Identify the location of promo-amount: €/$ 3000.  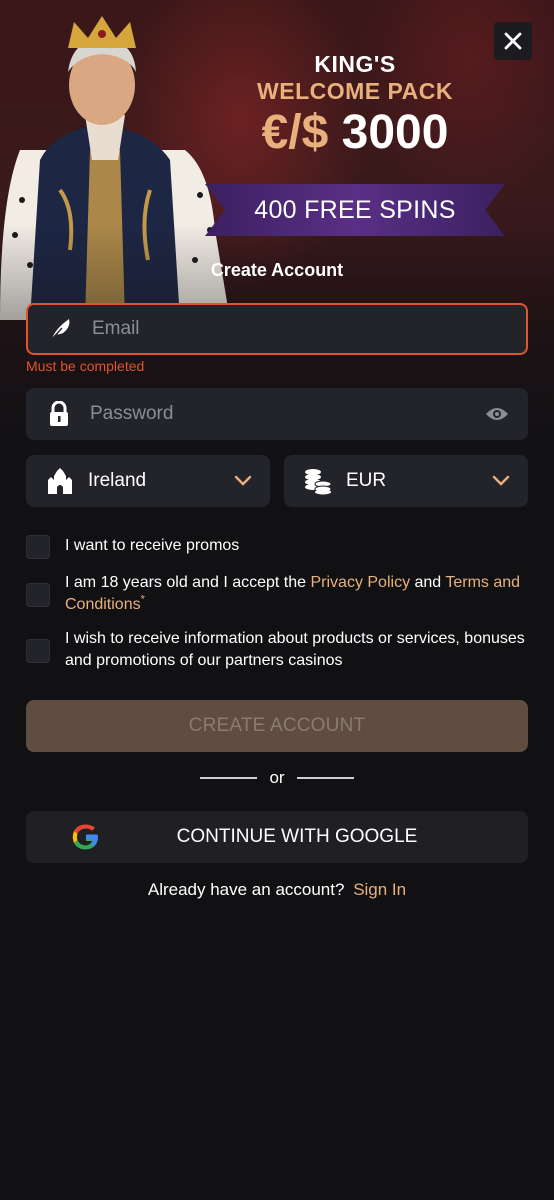
(355, 133).